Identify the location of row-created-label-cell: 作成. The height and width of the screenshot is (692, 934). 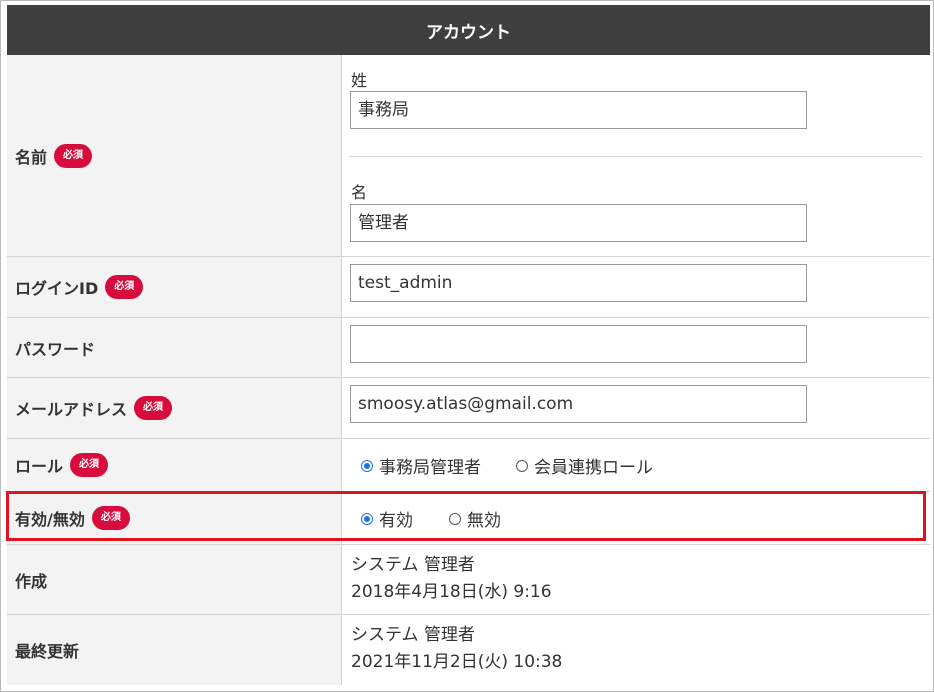
(174, 579).